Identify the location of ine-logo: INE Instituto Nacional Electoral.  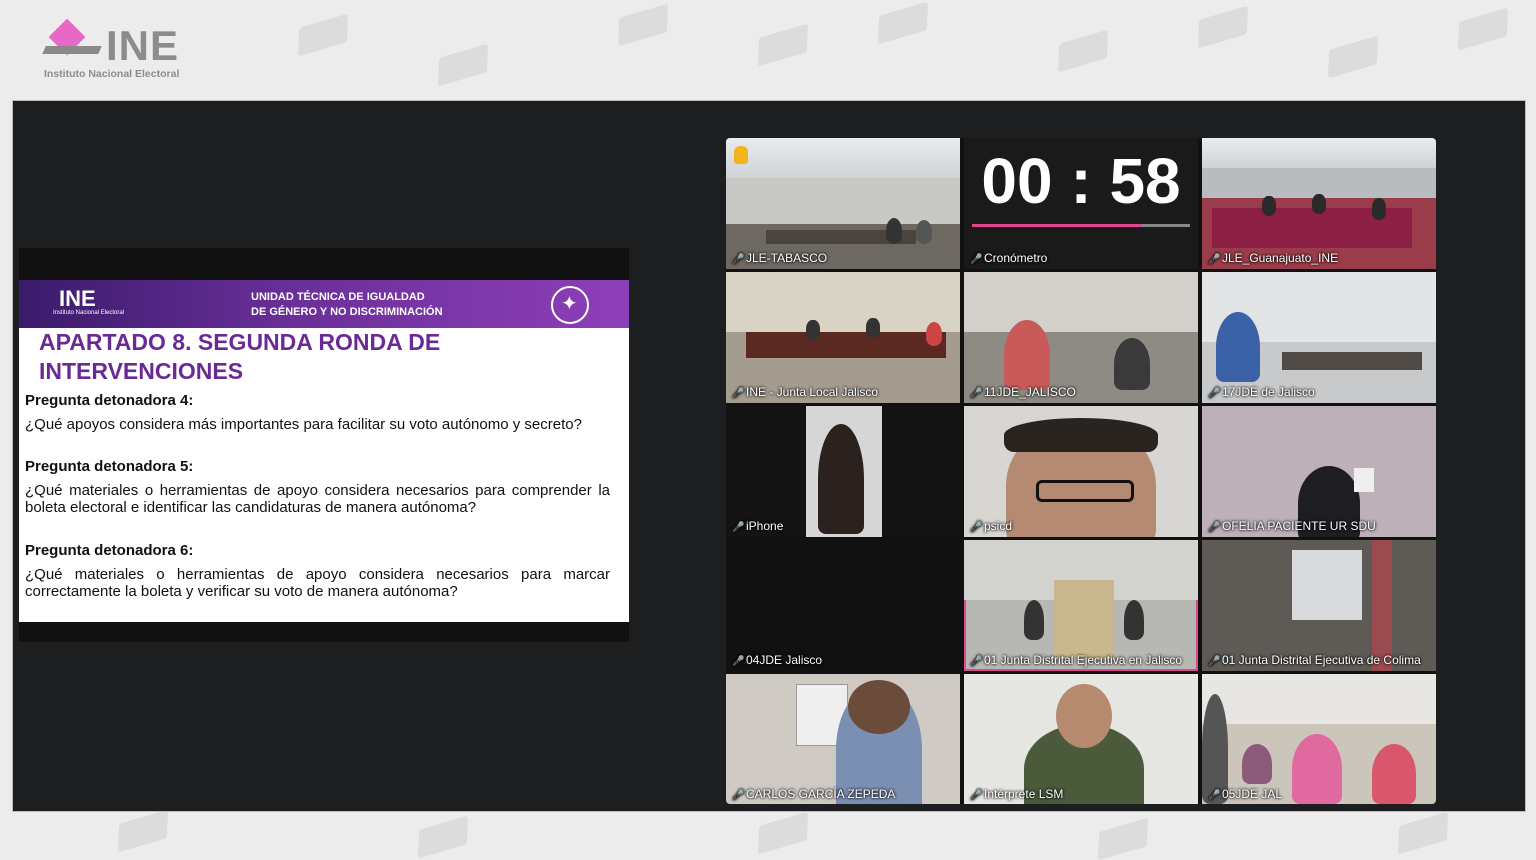
(137, 50).